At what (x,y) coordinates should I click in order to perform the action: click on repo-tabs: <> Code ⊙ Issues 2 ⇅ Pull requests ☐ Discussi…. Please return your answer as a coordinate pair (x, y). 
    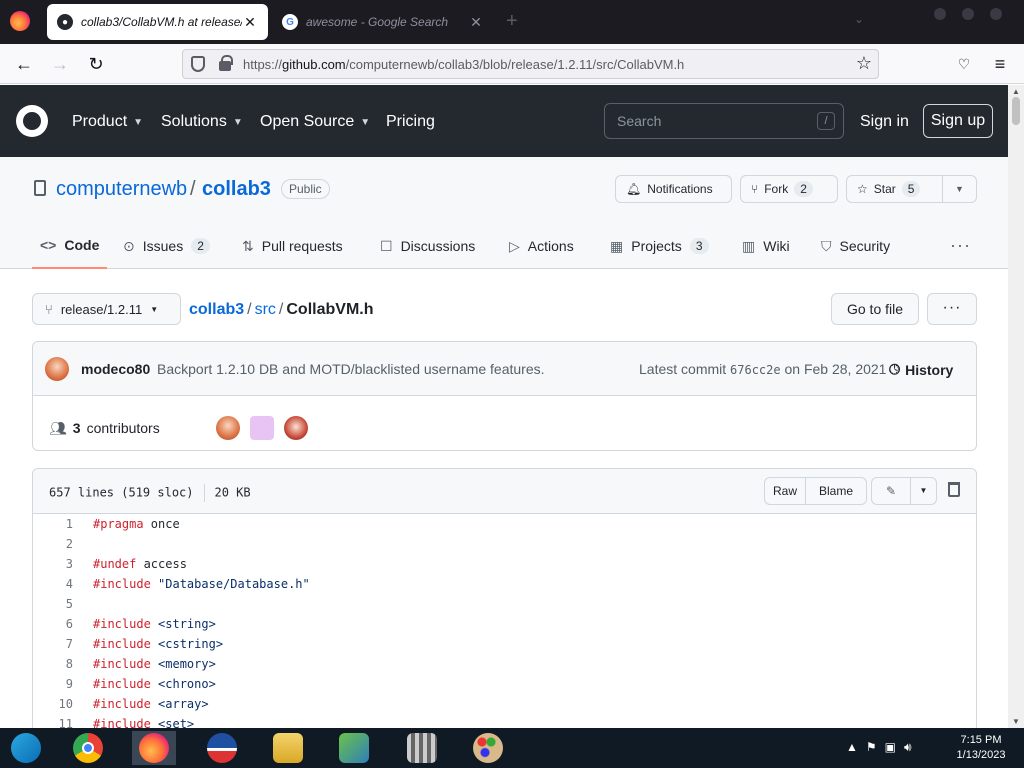
    Looking at the image, I should click on (504, 246).